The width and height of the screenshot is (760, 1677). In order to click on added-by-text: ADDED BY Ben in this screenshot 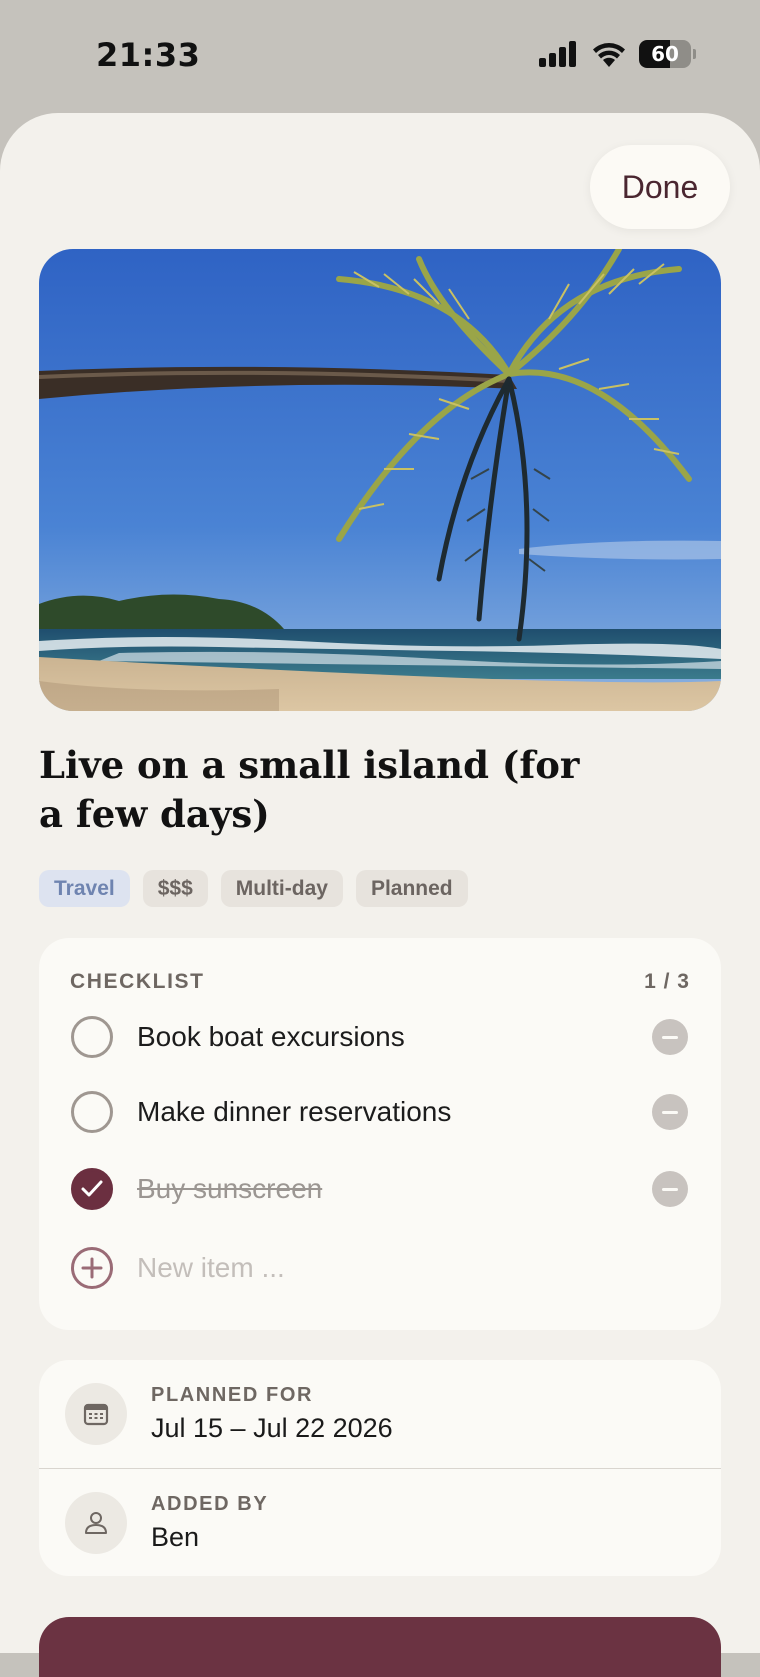, I will do `click(209, 1523)`.